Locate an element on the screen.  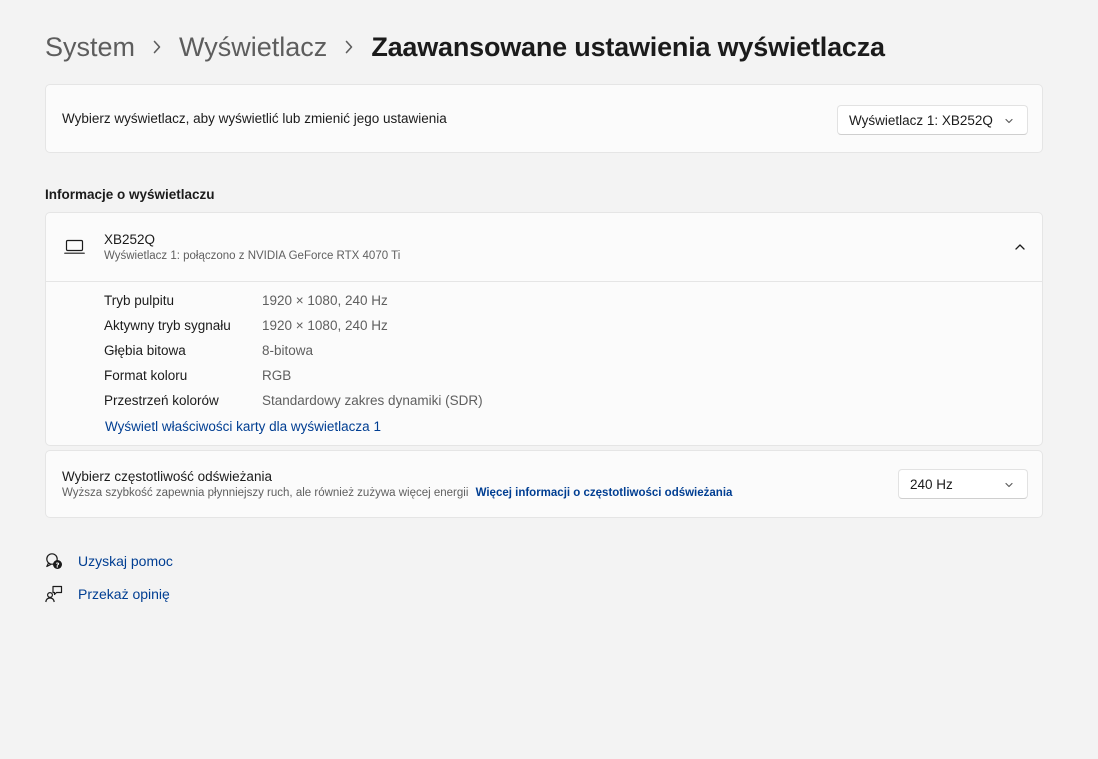
detail-label-color-format: Format koloru is located at coordinates (146, 375).